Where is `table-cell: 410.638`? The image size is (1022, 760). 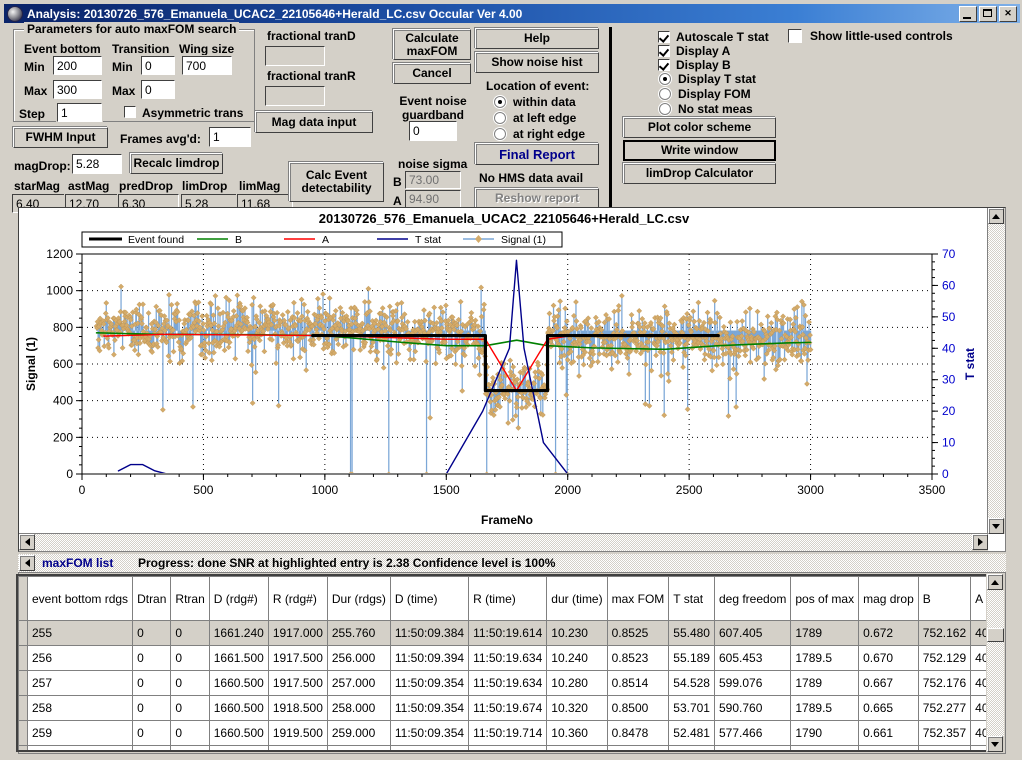
table-cell: 410.638 is located at coordinates (978, 747).